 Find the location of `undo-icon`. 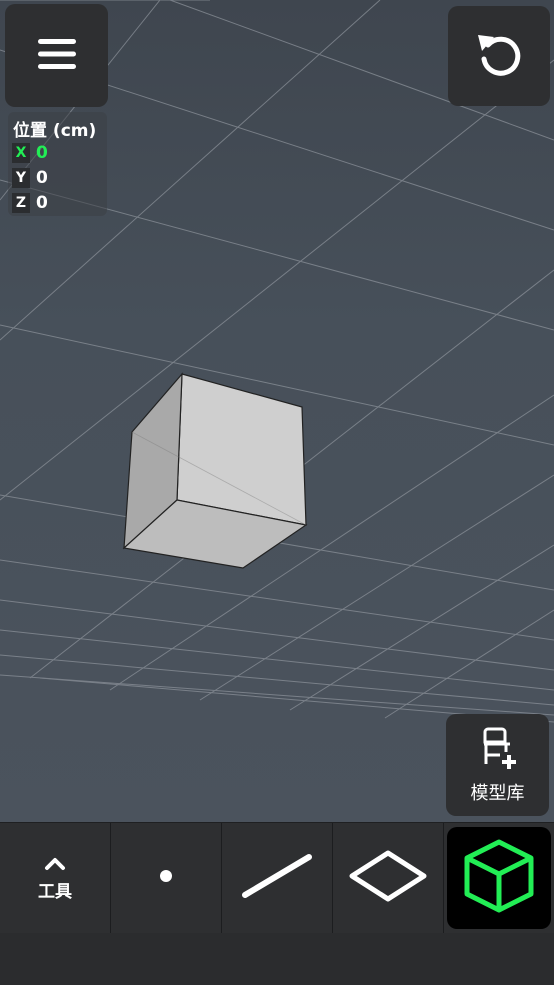

undo-icon is located at coordinates (499, 56).